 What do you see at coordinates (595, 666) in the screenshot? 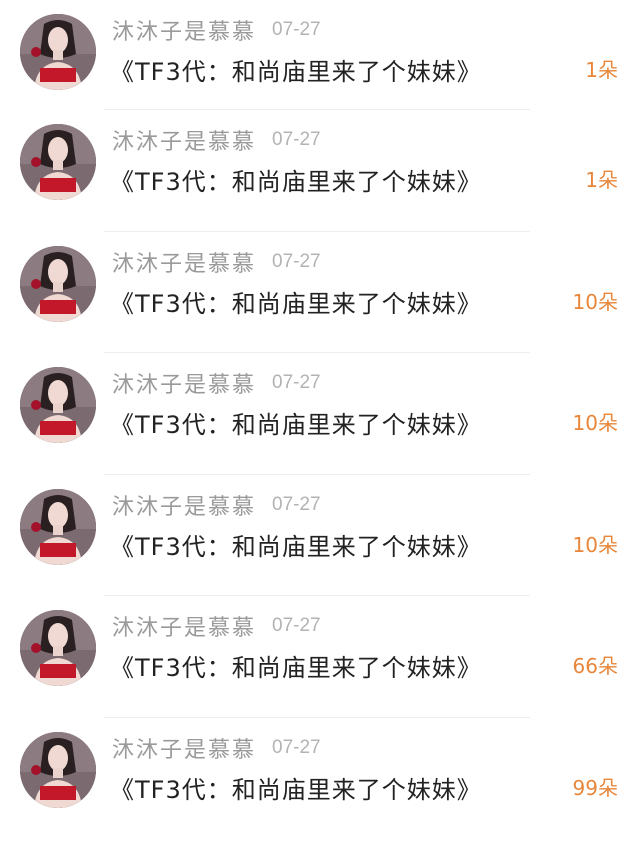
I see `flower-amount: 66朵` at bounding box center [595, 666].